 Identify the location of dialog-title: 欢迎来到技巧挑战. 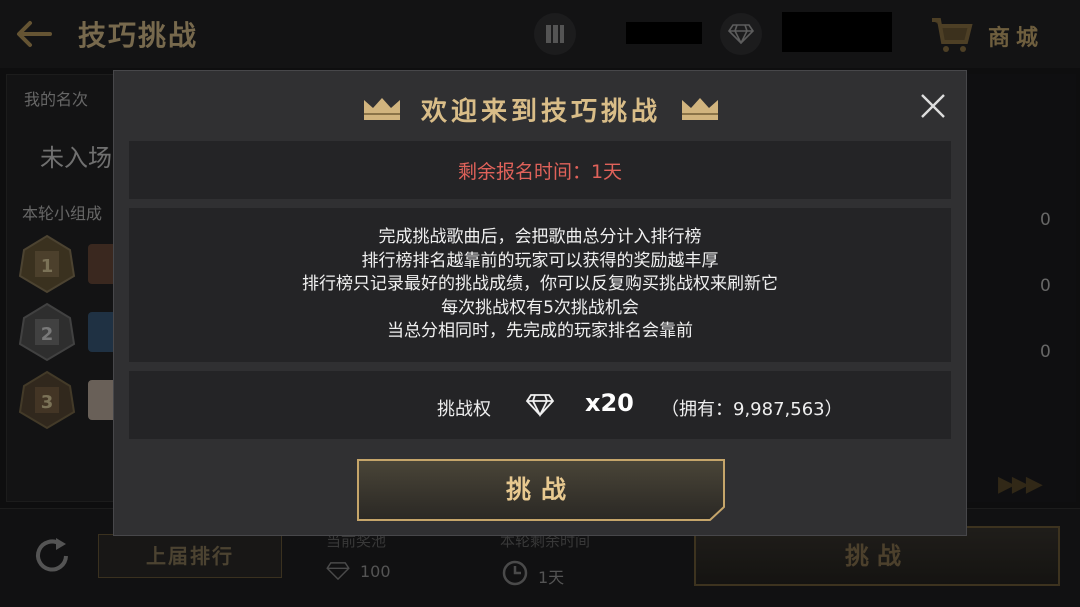
(540, 111).